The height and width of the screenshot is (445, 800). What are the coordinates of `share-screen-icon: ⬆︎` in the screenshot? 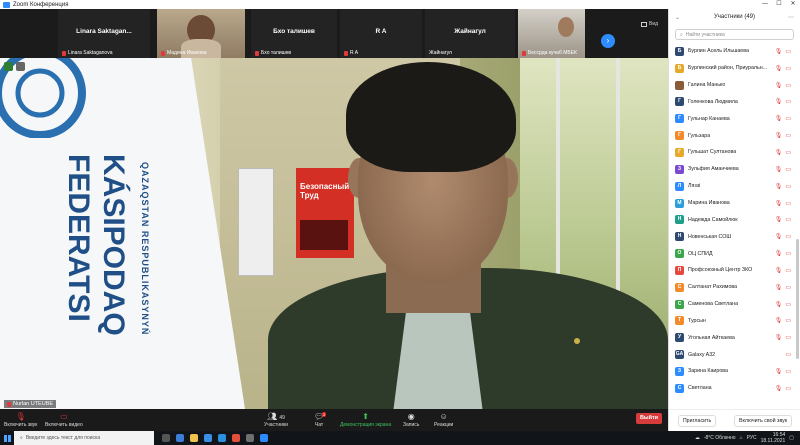 It's located at (365, 416).